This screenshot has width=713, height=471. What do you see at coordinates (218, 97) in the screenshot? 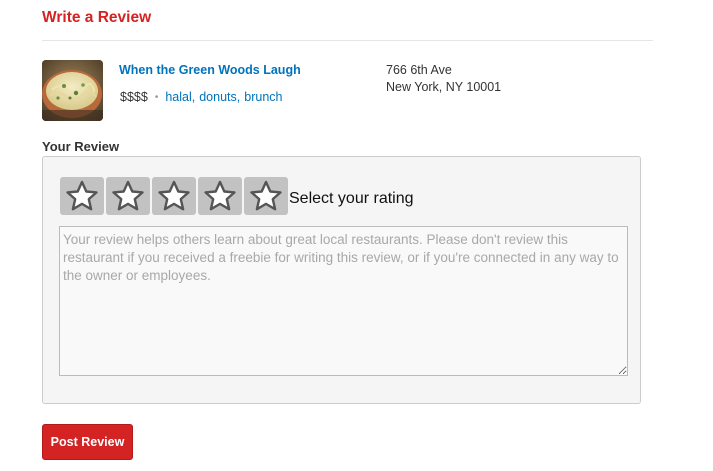
I see `category-link-donuts: donuts` at bounding box center [218, 97].